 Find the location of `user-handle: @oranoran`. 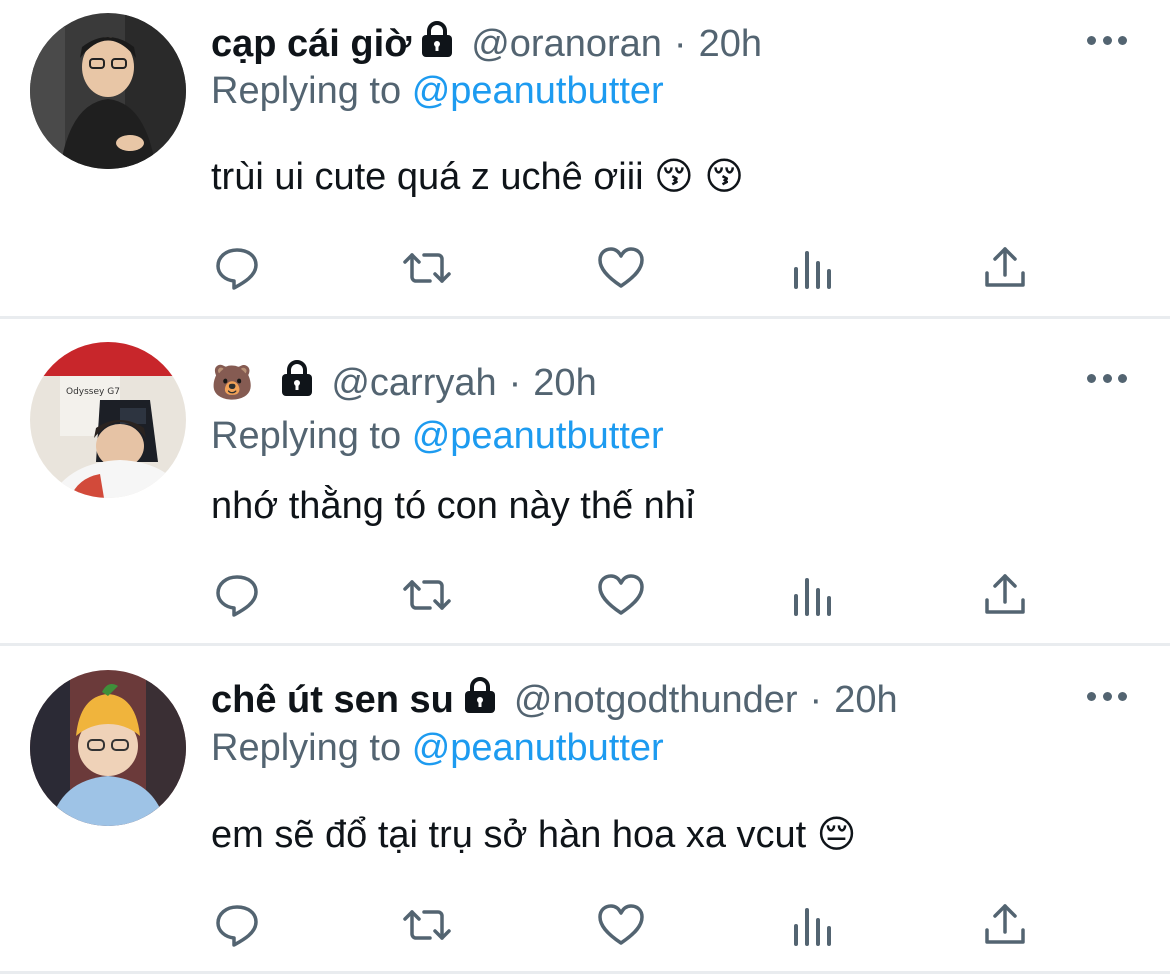

user-handle: @oranoran is located at coordinates (566, 44).